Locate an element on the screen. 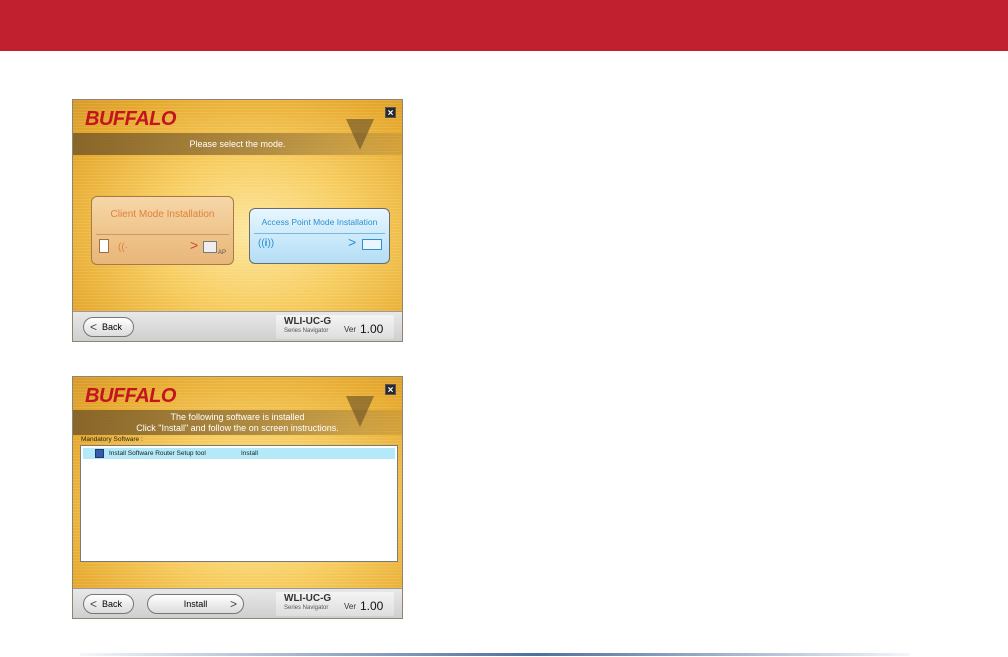 This screenshot has height=657, width=1008. usb-adapter-icon is located at coordinates (104, 246).